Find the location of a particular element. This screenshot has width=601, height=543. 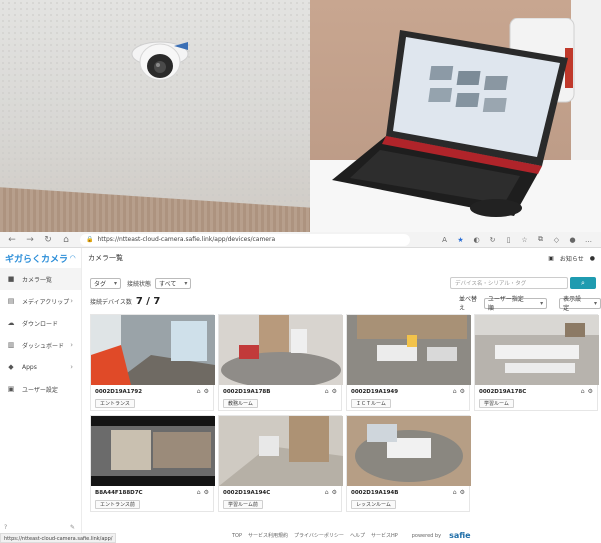

sidebar-item: ■ カメラ一覧 is located at coordinates (40, 279).